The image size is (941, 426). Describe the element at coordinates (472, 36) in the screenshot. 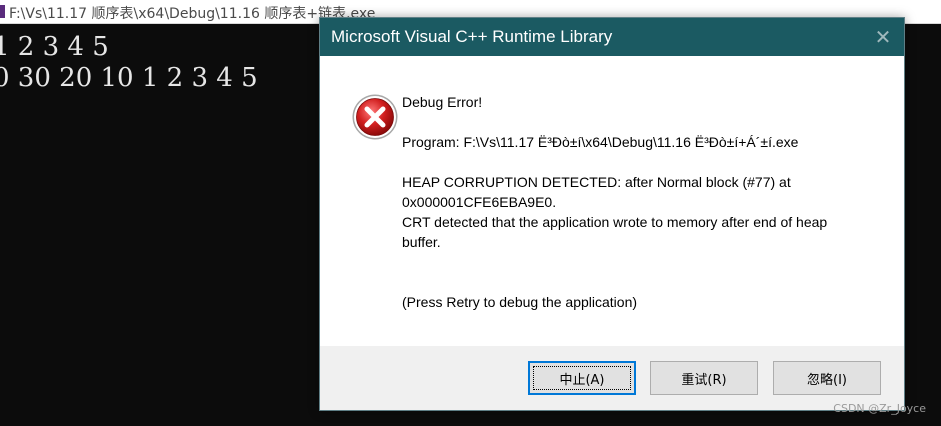

I see `dialog-title: Microsoft Visual C++ Runtime Library` at that location.